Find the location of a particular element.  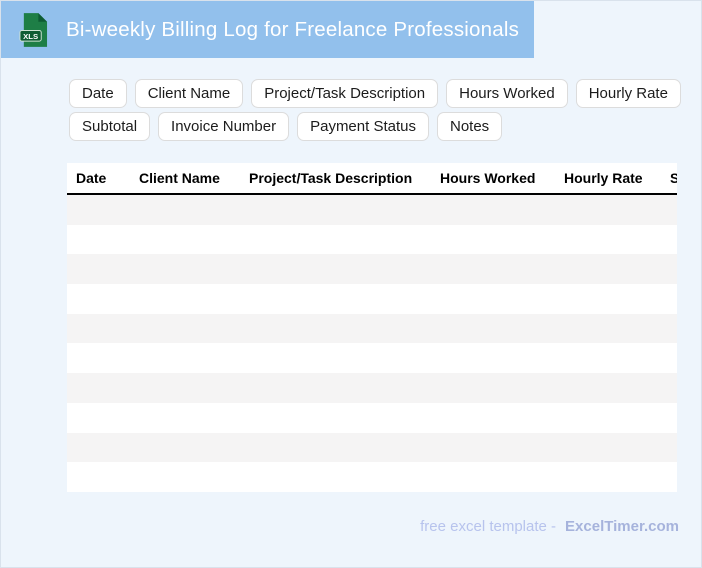

footer-brand-link: ExcelTimer.com is located at coordinates (622, 526).